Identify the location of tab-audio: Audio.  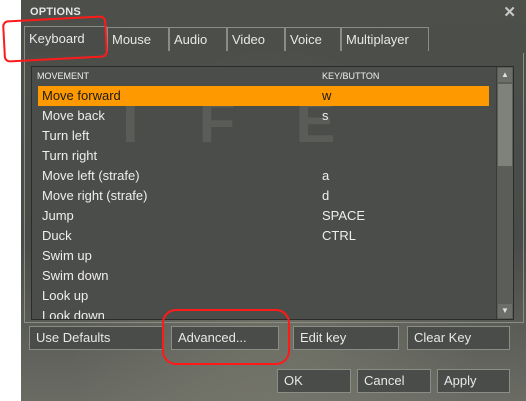
(198, 39).